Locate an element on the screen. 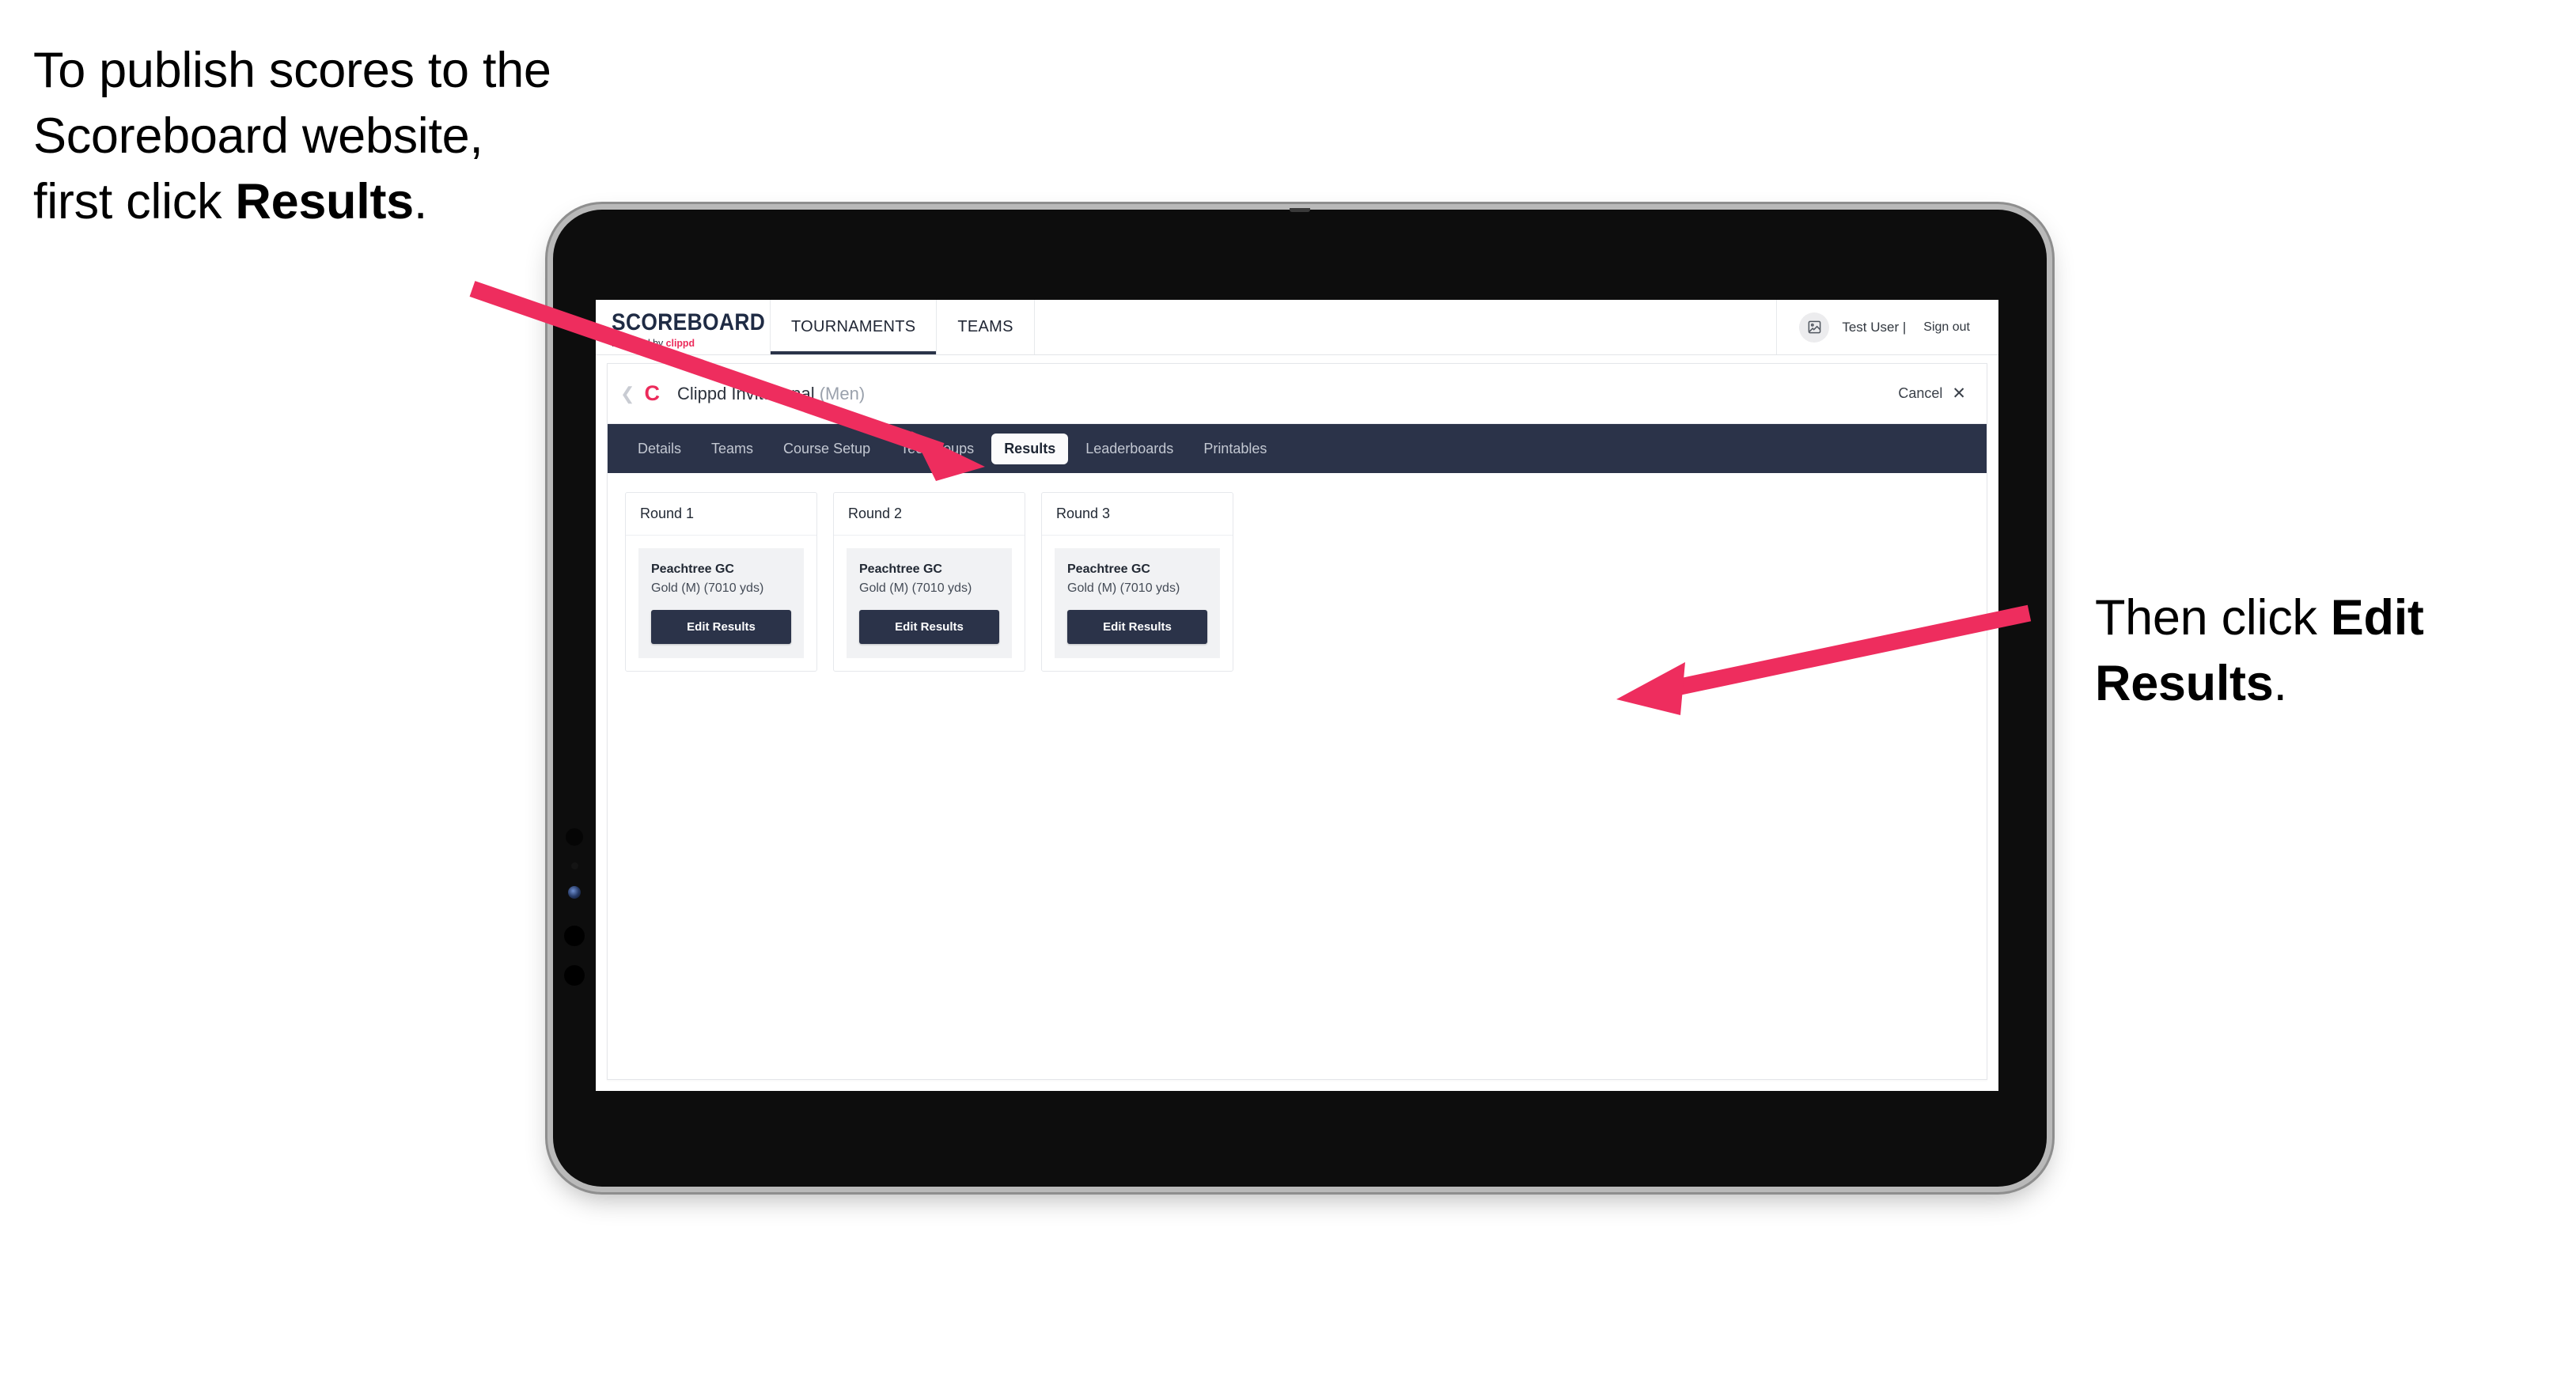 The height and width of the screenshot is (1386, 2576). brand-tagline: Powered by clippd is located at coordinates (687, 343).